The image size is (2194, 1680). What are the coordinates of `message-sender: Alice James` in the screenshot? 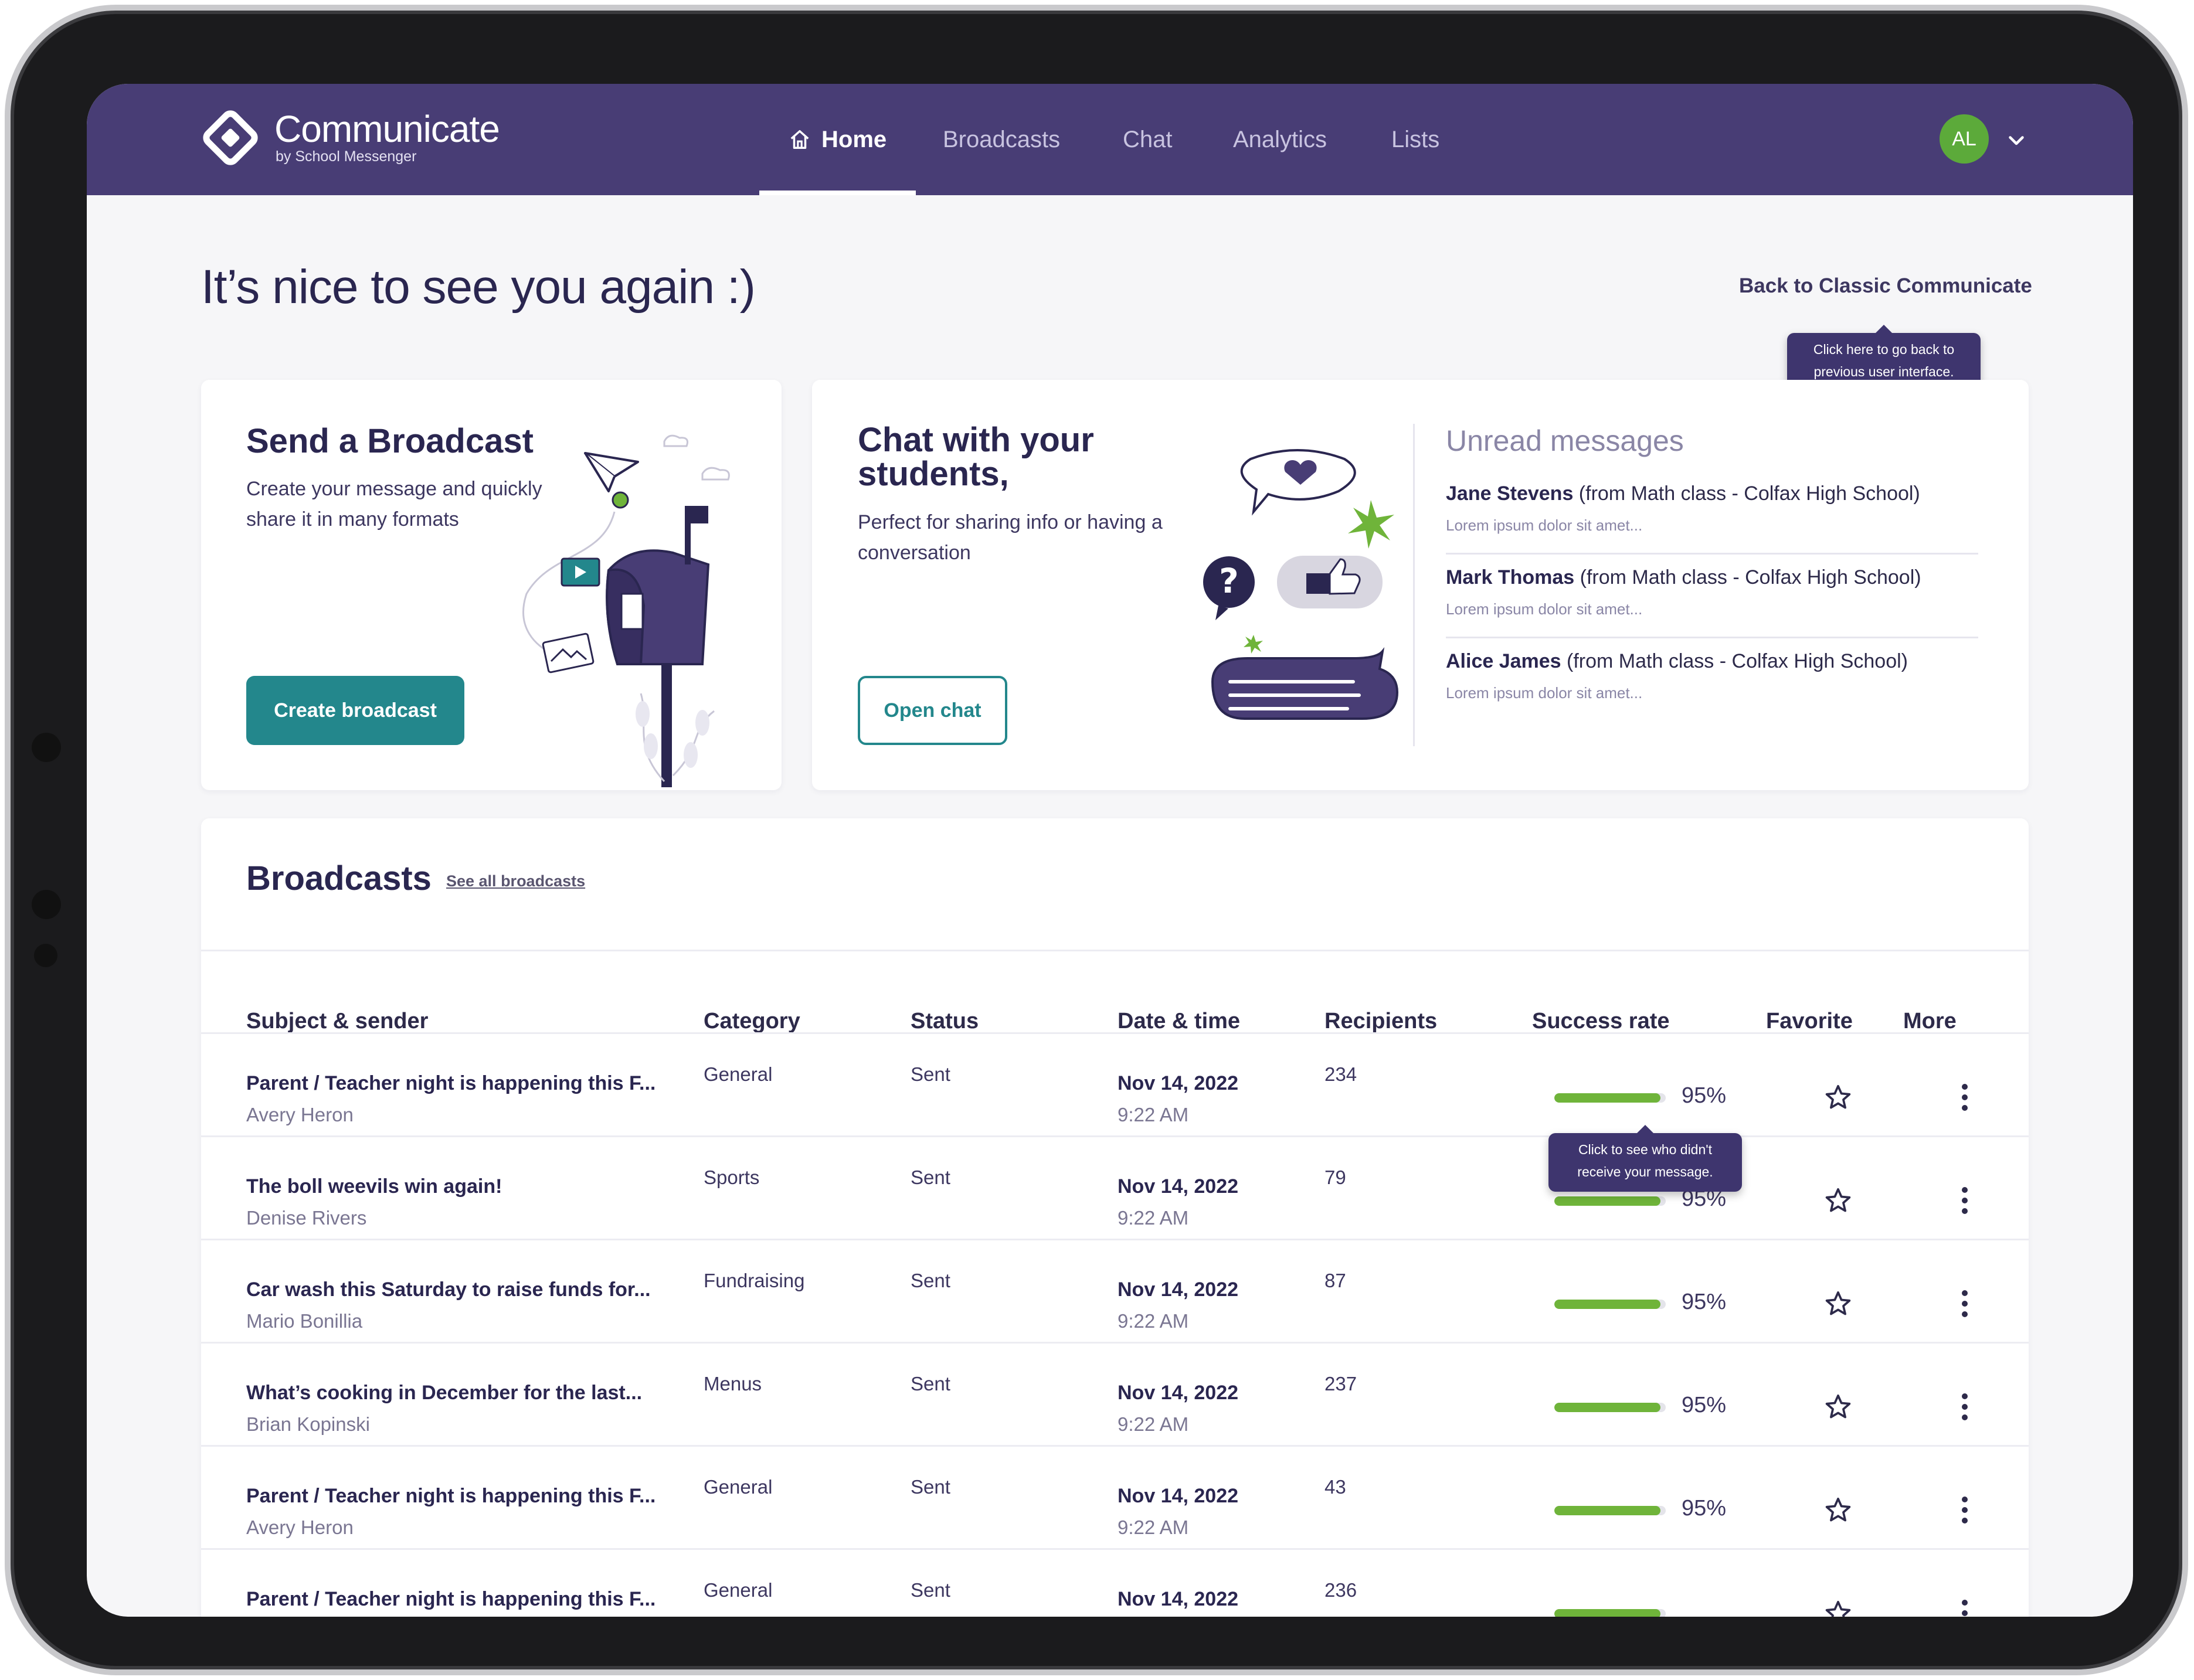 It's located at (1503, 661).